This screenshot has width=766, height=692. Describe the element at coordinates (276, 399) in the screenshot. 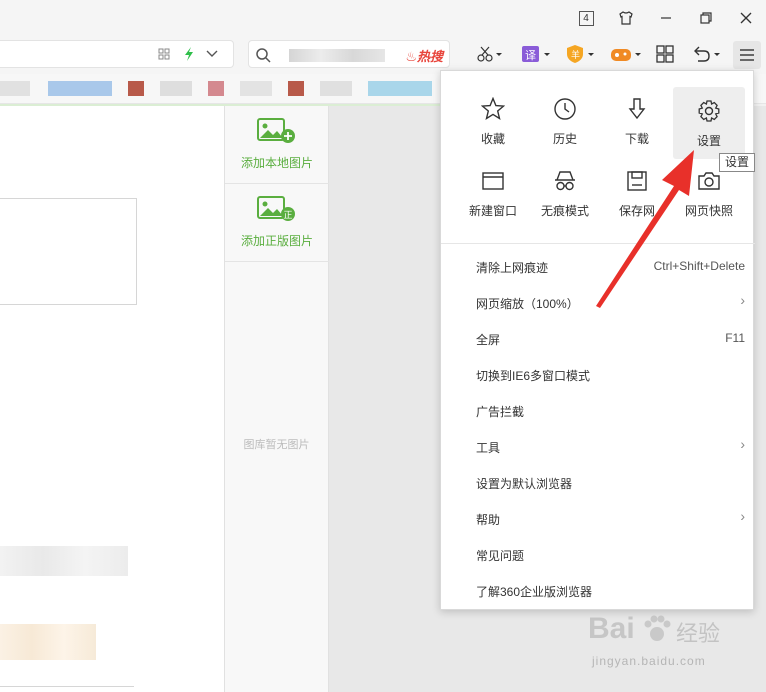

I see `image-side-panel: 添加本地图片 正 添加正版图片 图库暂无图片` at that location.